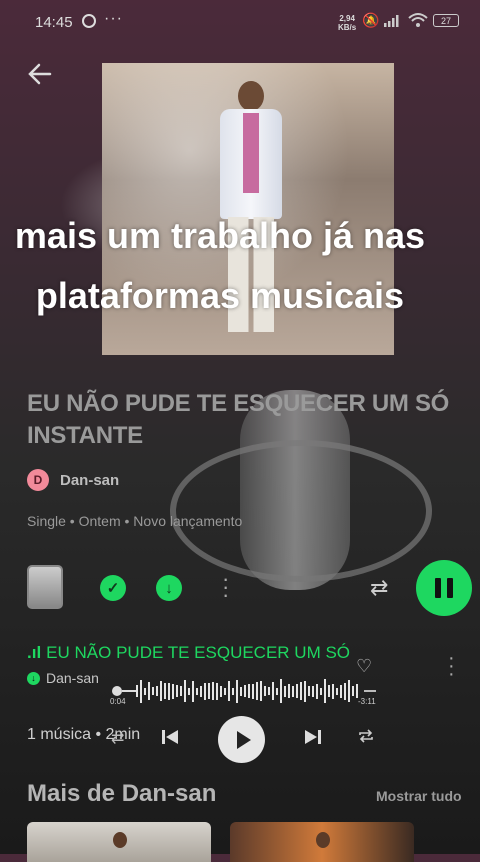 The width and height of the screenshot is (480, 862). I want to click on track-artist: Dan-san, so click(72, 678).